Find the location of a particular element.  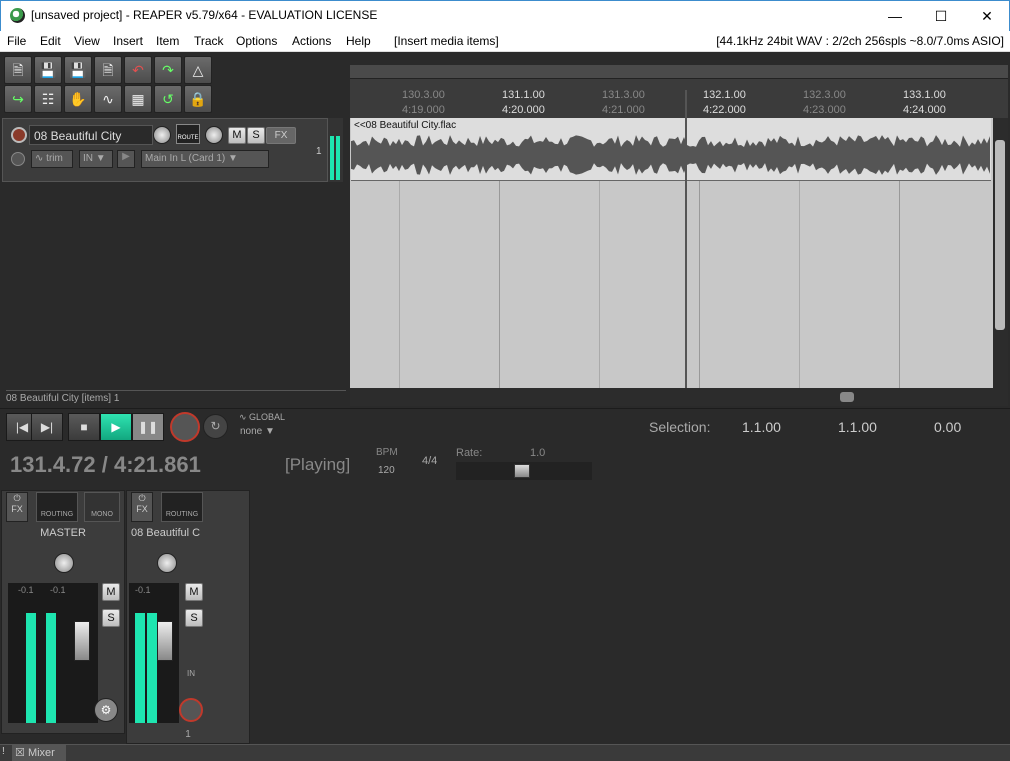

master-mute-button: M is located at coordinates (111, 592).